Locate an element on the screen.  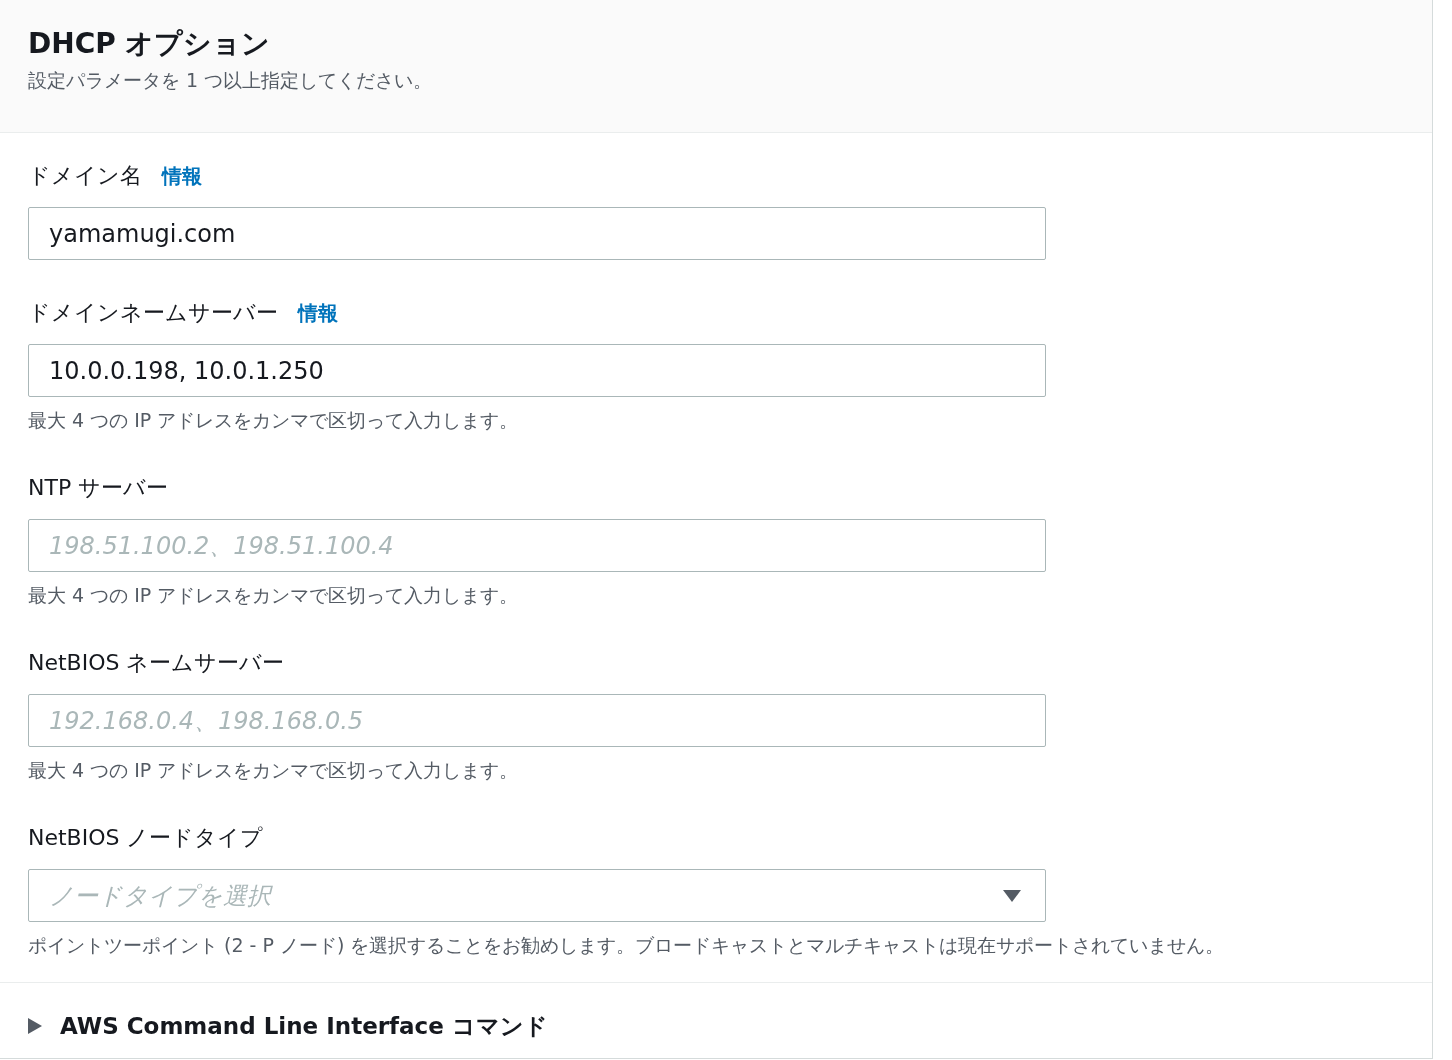
section-title: DHCP オプション is located at coordinates (149, 44).